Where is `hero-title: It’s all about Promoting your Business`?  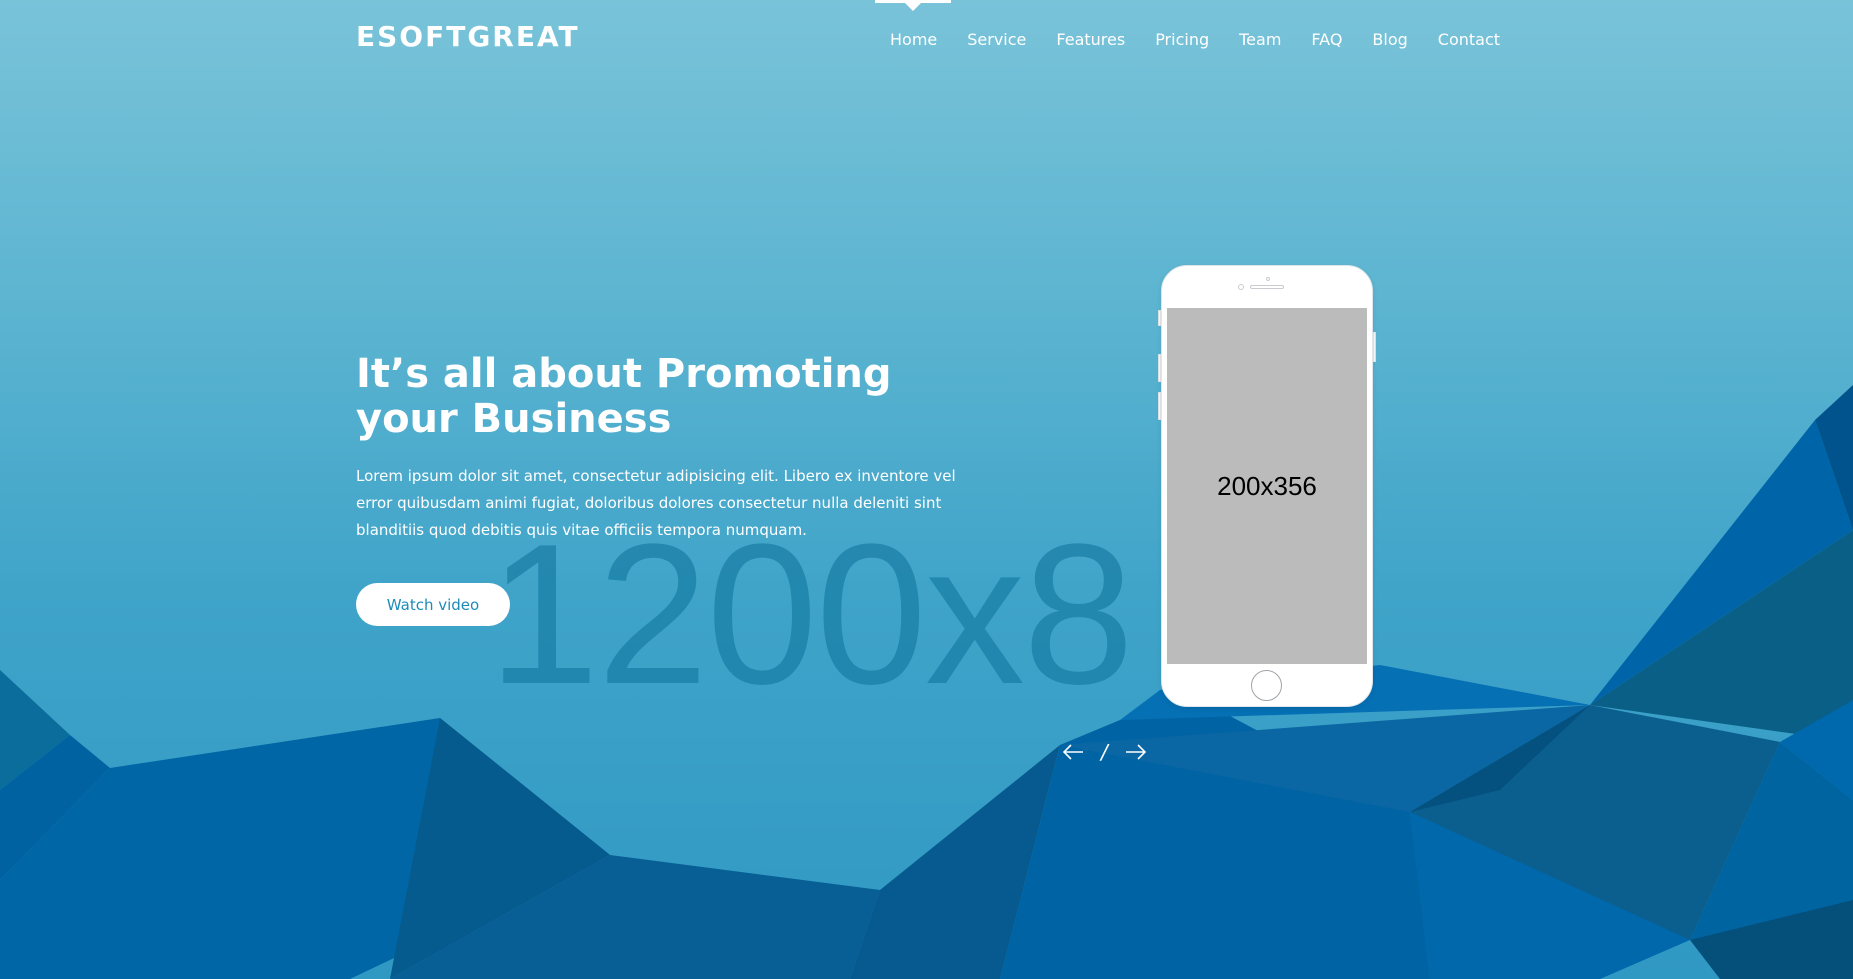 hero-title: It’s all about Promoting your Business is located at coordinates (624, 396).